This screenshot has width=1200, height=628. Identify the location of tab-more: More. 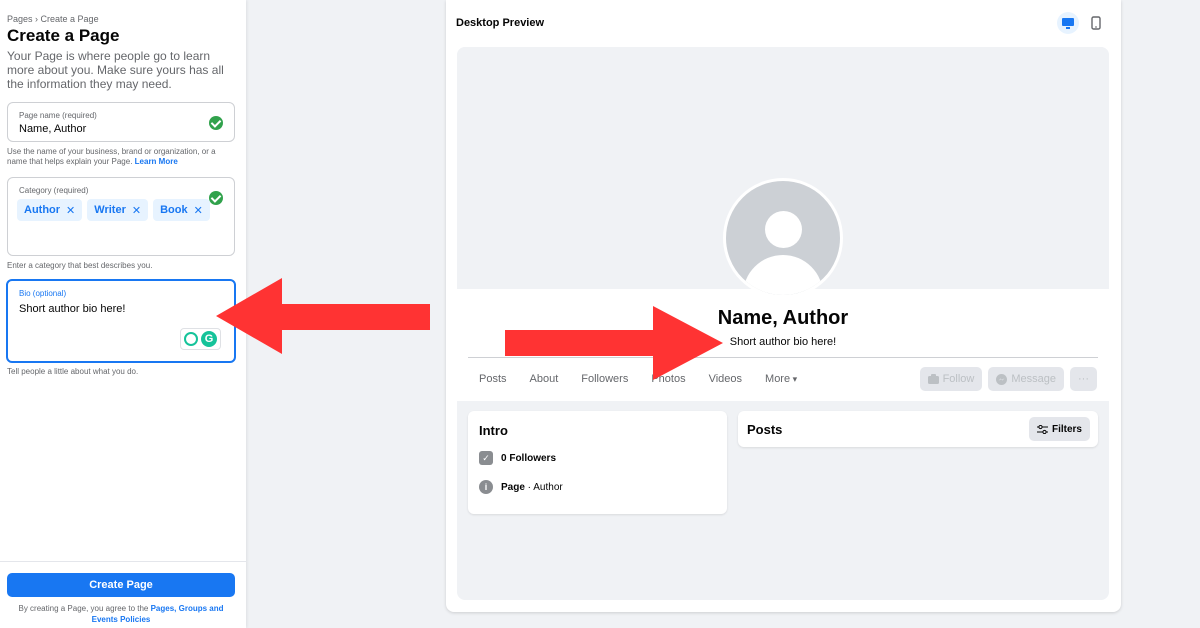
(781, 379).